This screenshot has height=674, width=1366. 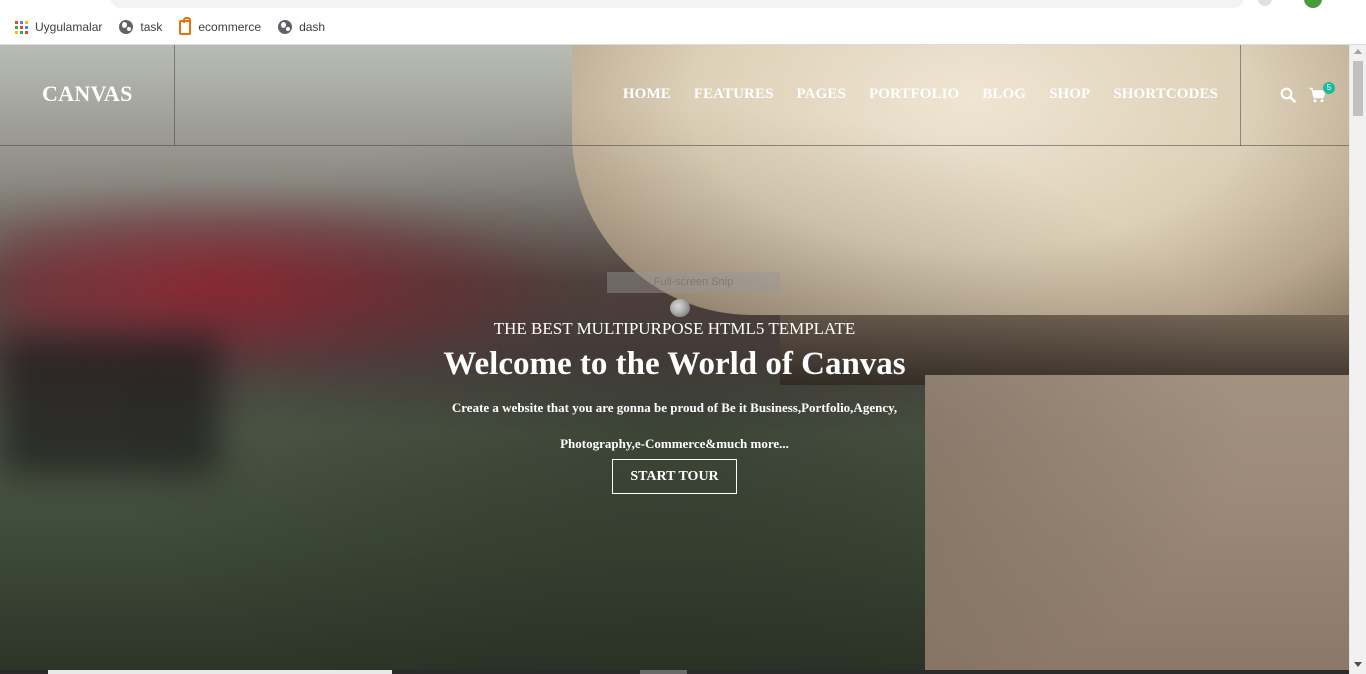 I want to click on snip-tooltip: Full-screen Snip, so click(x=693, y=282).